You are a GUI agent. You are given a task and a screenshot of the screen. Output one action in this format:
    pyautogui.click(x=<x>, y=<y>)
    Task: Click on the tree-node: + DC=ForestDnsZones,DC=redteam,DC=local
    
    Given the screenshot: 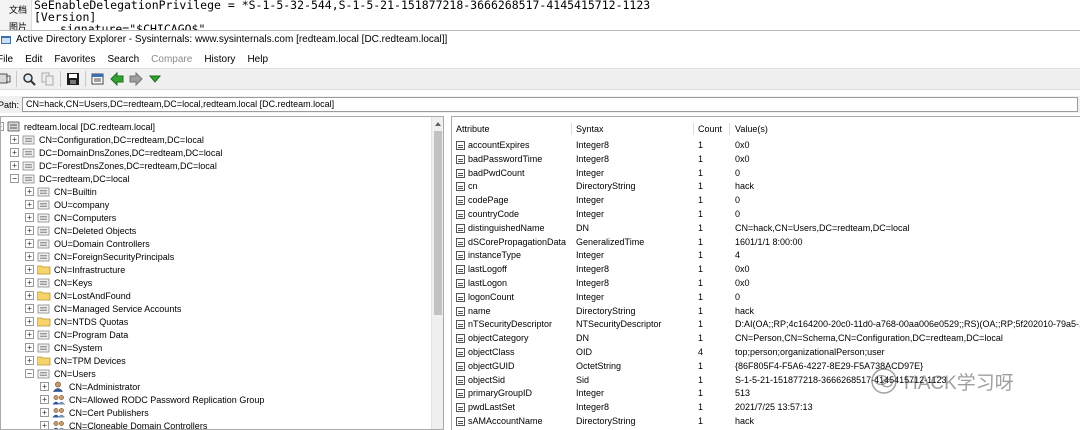 What is the action you would take?
    pyautogui.click(x=113, y=165)
    